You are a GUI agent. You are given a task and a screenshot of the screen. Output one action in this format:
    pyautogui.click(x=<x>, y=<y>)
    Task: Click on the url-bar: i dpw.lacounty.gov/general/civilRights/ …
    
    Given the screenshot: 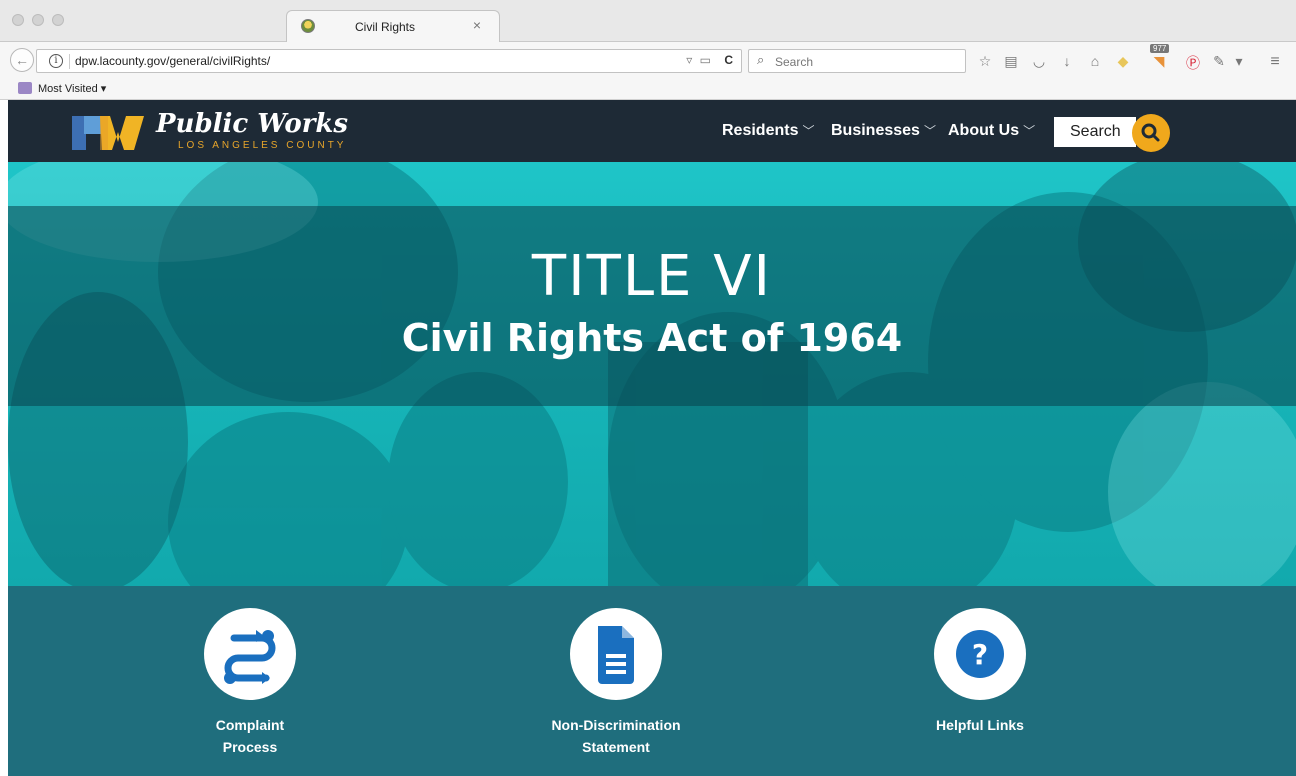 What is the action you would take?
    pyautogui.click(x=389, y=61)
    